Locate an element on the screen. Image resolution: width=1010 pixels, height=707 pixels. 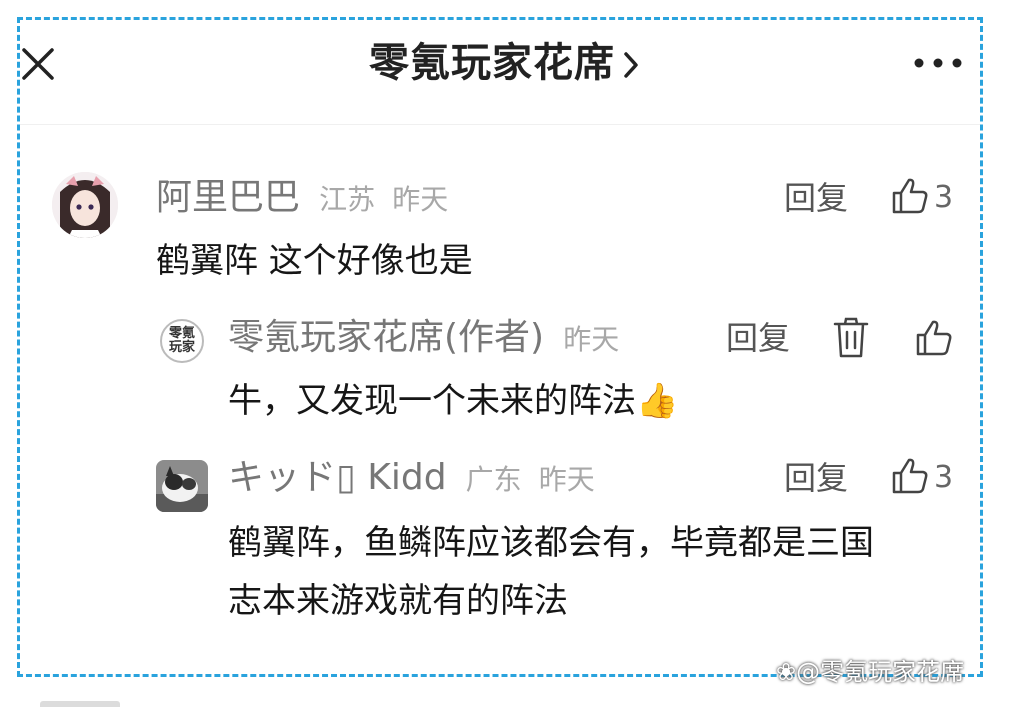
anime-girl-avatar-icon is located at coordinates (85, 205).